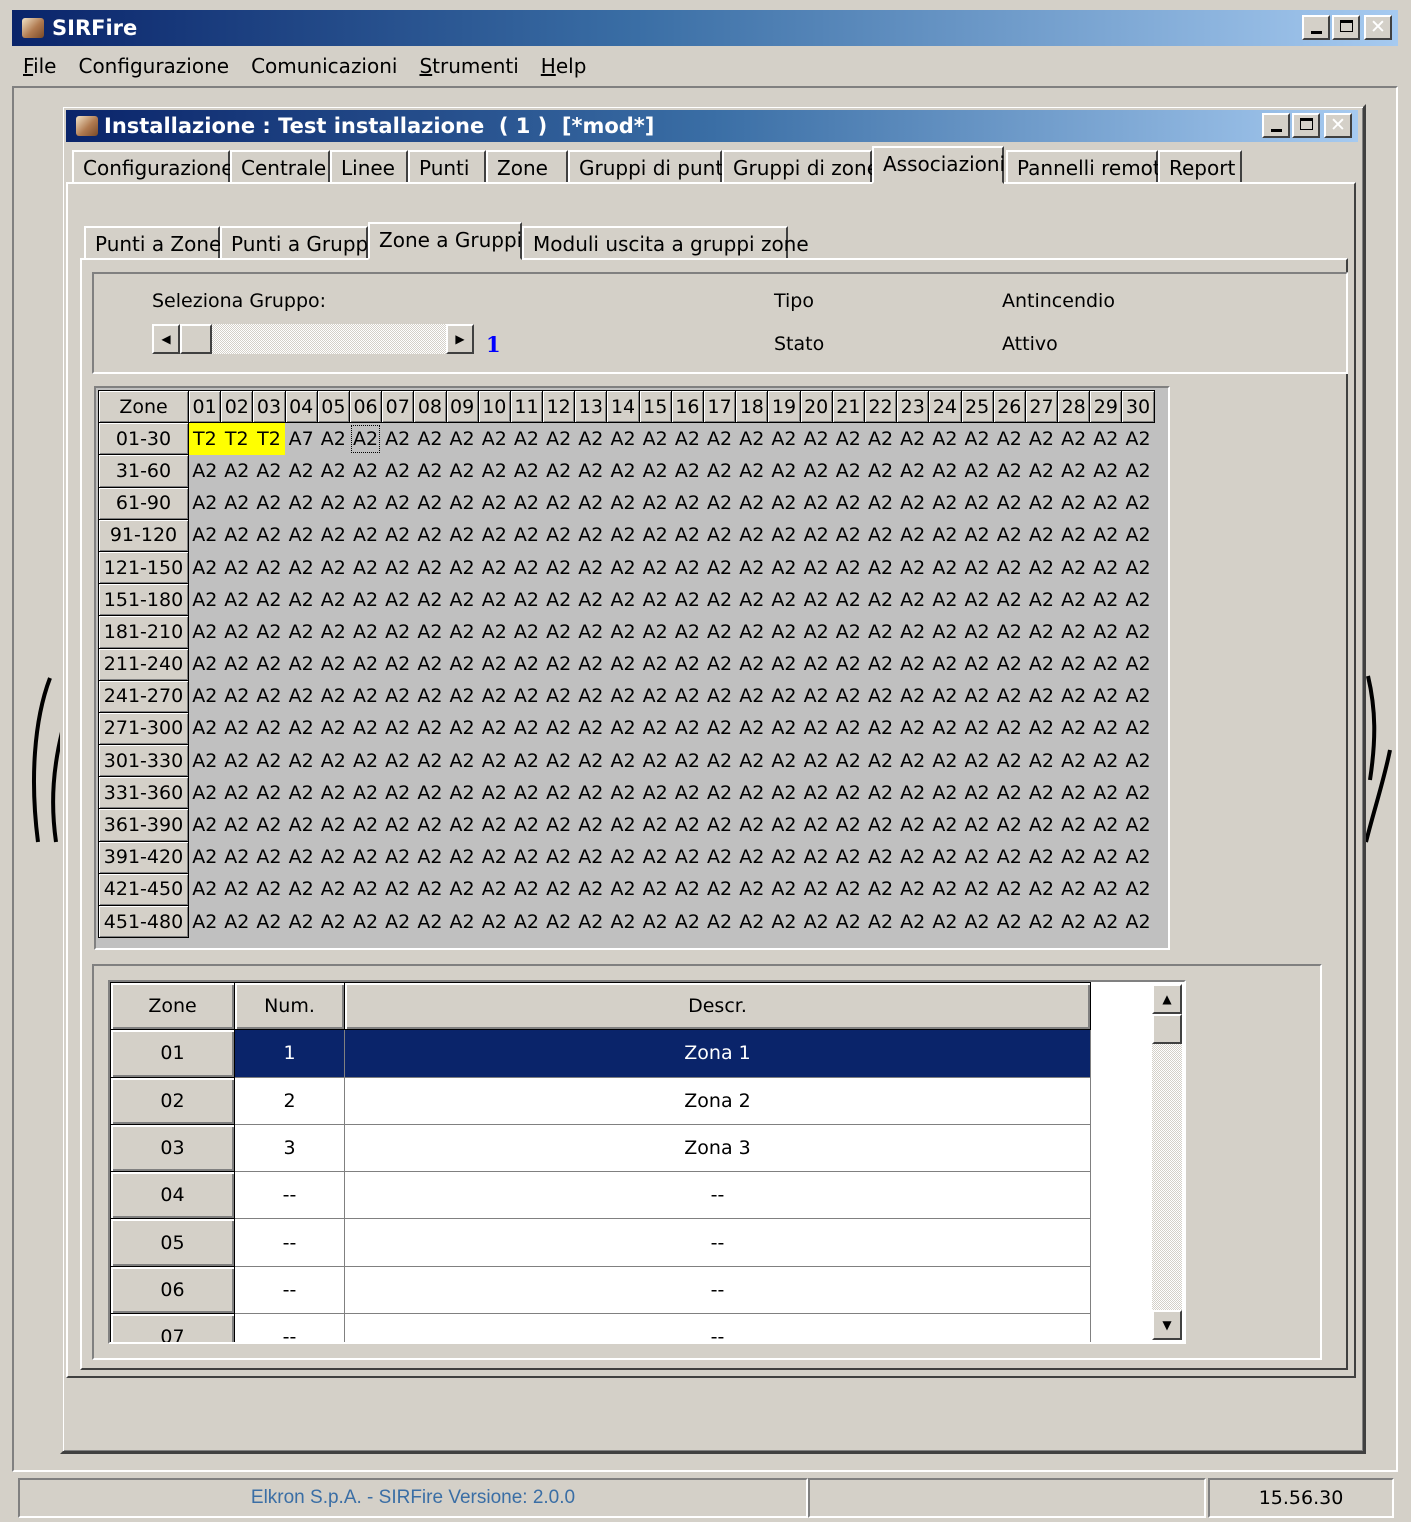  I want to click on scroll-track, so click(1167, 1162).